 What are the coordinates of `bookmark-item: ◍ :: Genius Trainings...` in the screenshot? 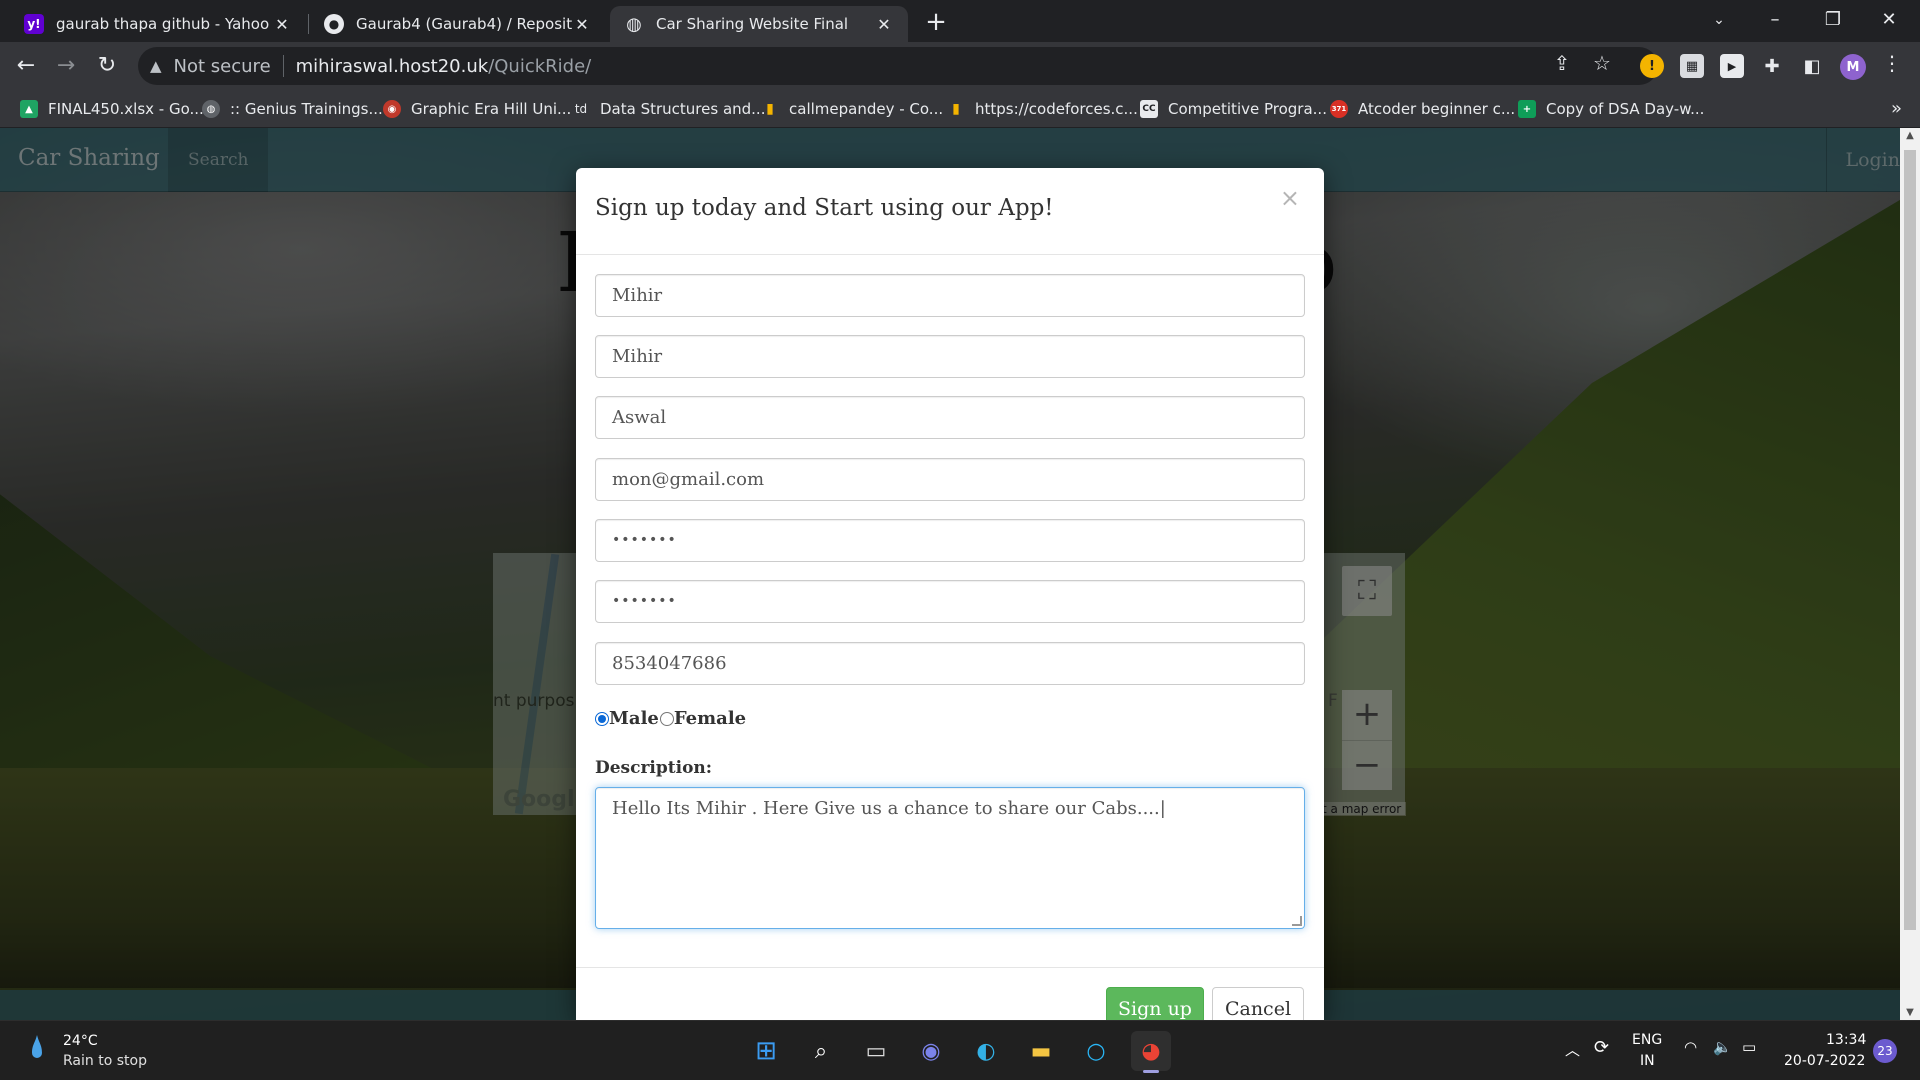 It's located at (292, 109).